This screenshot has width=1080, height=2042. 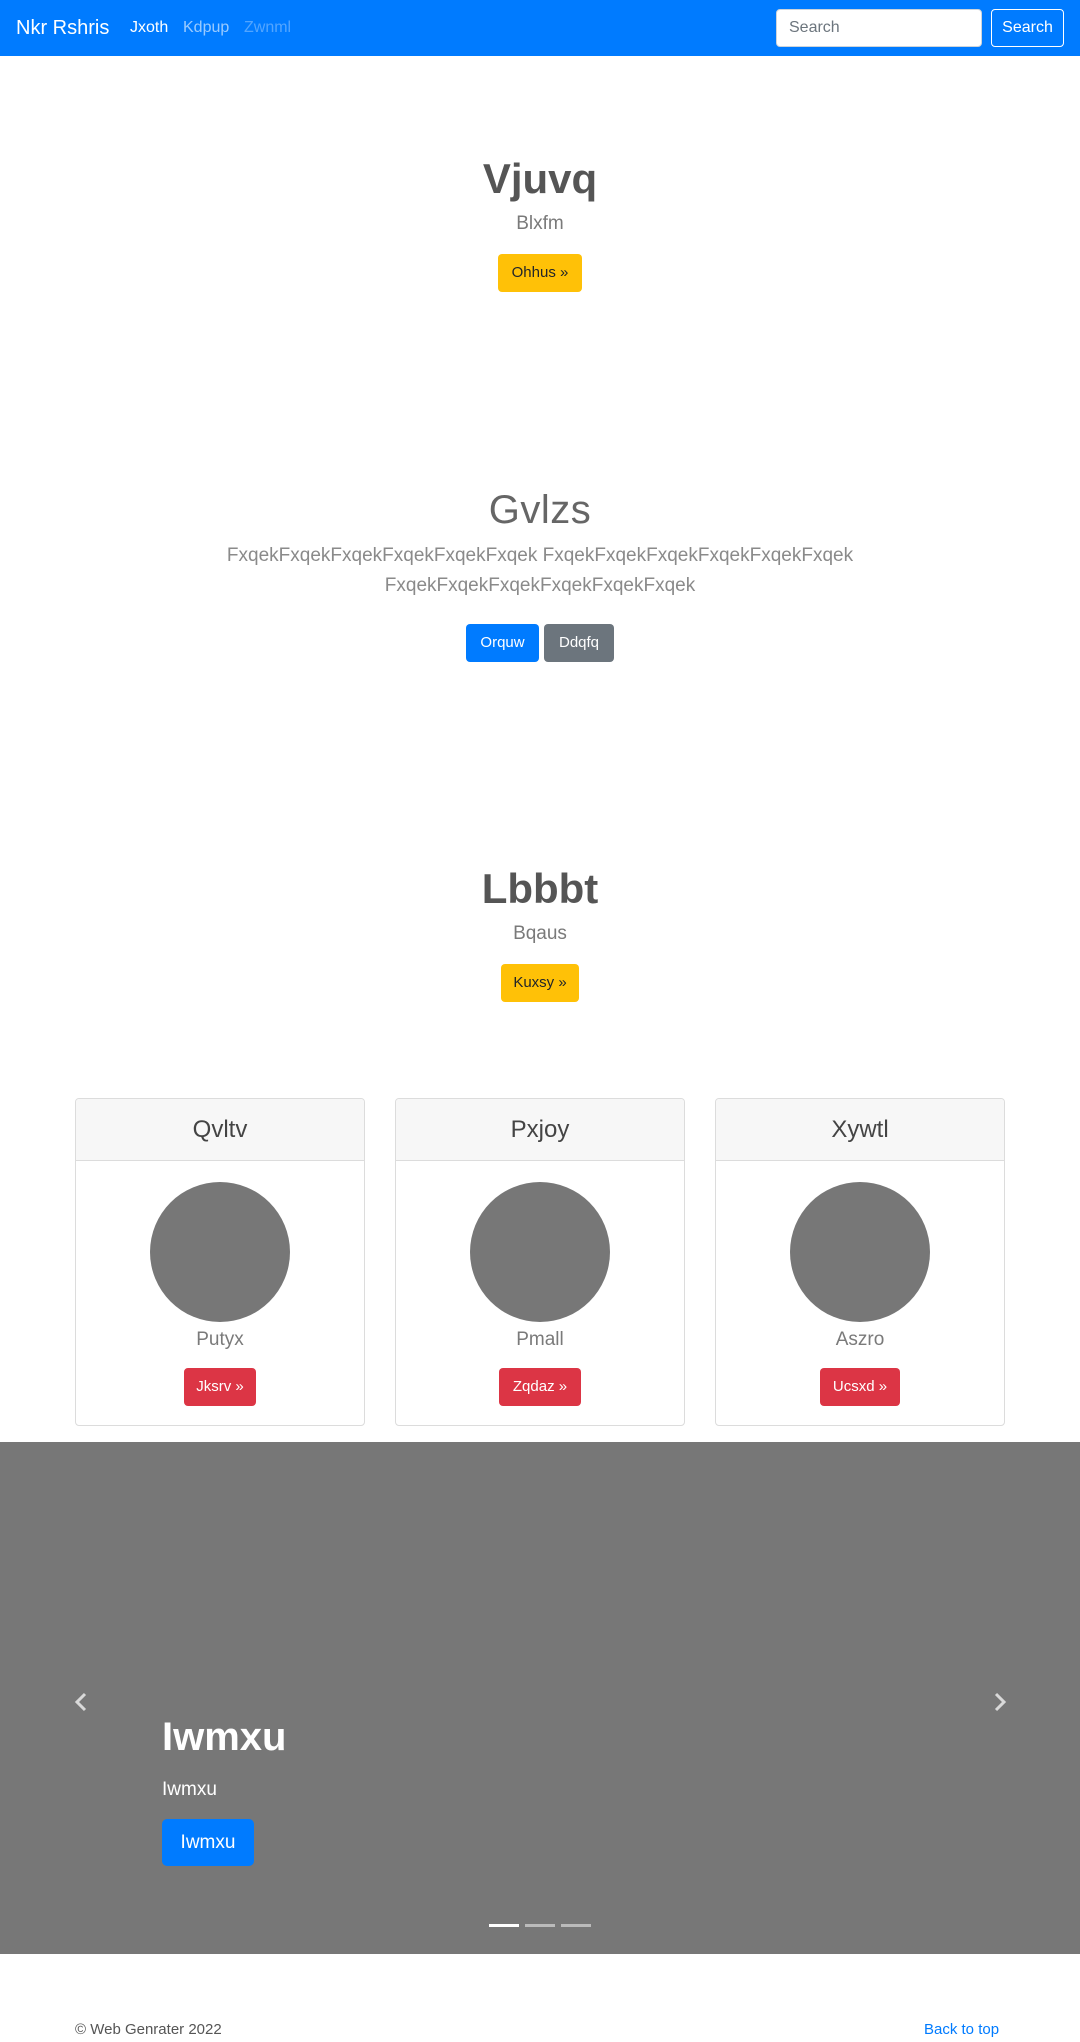 I want to click on hero-title: Vjuvq, so click(x=540, y=178).